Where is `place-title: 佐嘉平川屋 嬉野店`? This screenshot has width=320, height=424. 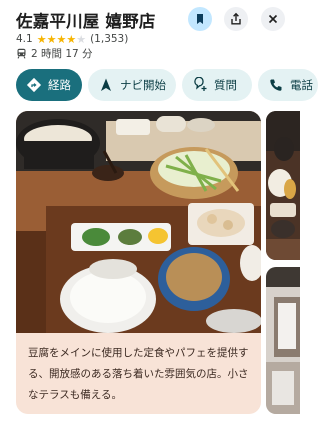 place-title: 佐嘉平川屋 嬉野店 is located at coordinates (86, 21).